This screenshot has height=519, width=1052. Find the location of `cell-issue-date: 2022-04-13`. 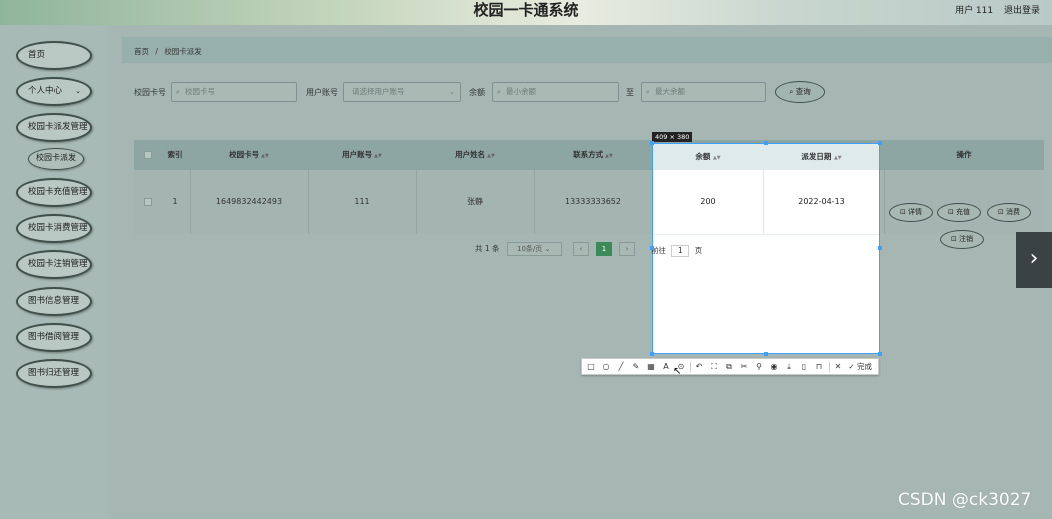

cell-issue-date: 2022-04-13 is located at coordinates (821, 201).